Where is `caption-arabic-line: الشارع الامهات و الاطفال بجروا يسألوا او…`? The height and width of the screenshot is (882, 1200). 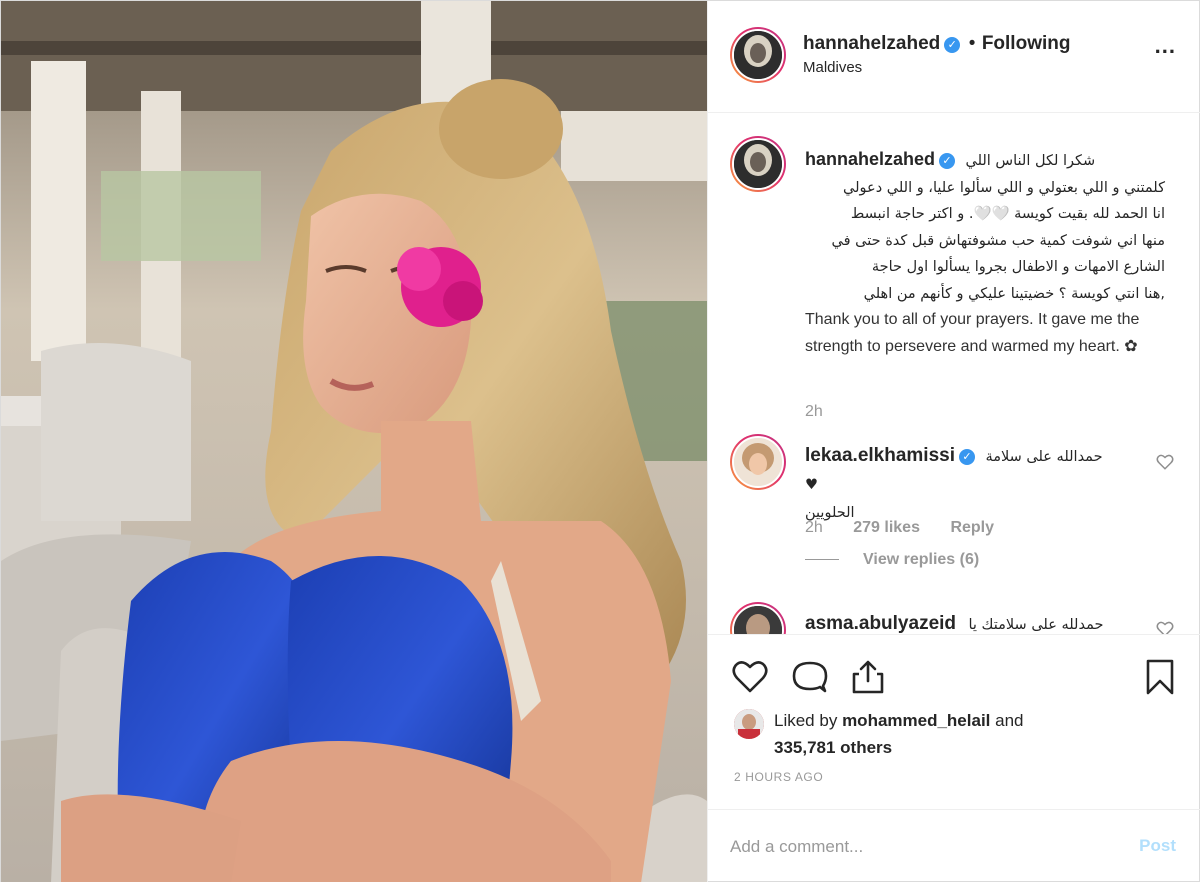 caption-arabic-line: الشارع الامهات و الاطفال بجروا يسألوا او… is located at coordinates (1018, 267).